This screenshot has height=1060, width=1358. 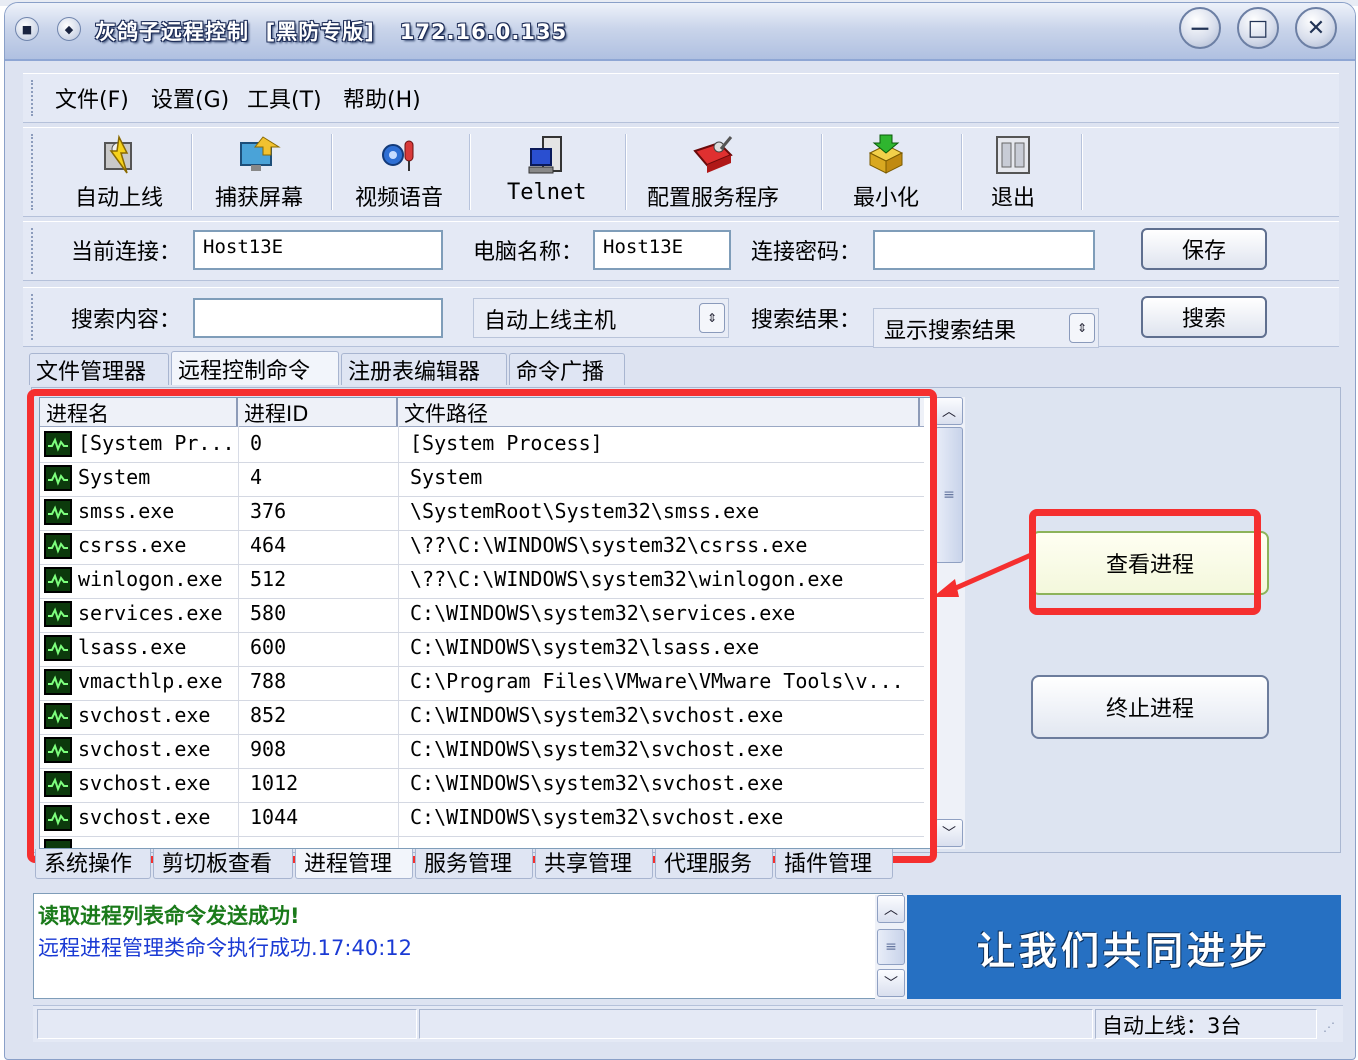 I want to click on minimize-tool-button: 最小化, so click(x=886, y=172).